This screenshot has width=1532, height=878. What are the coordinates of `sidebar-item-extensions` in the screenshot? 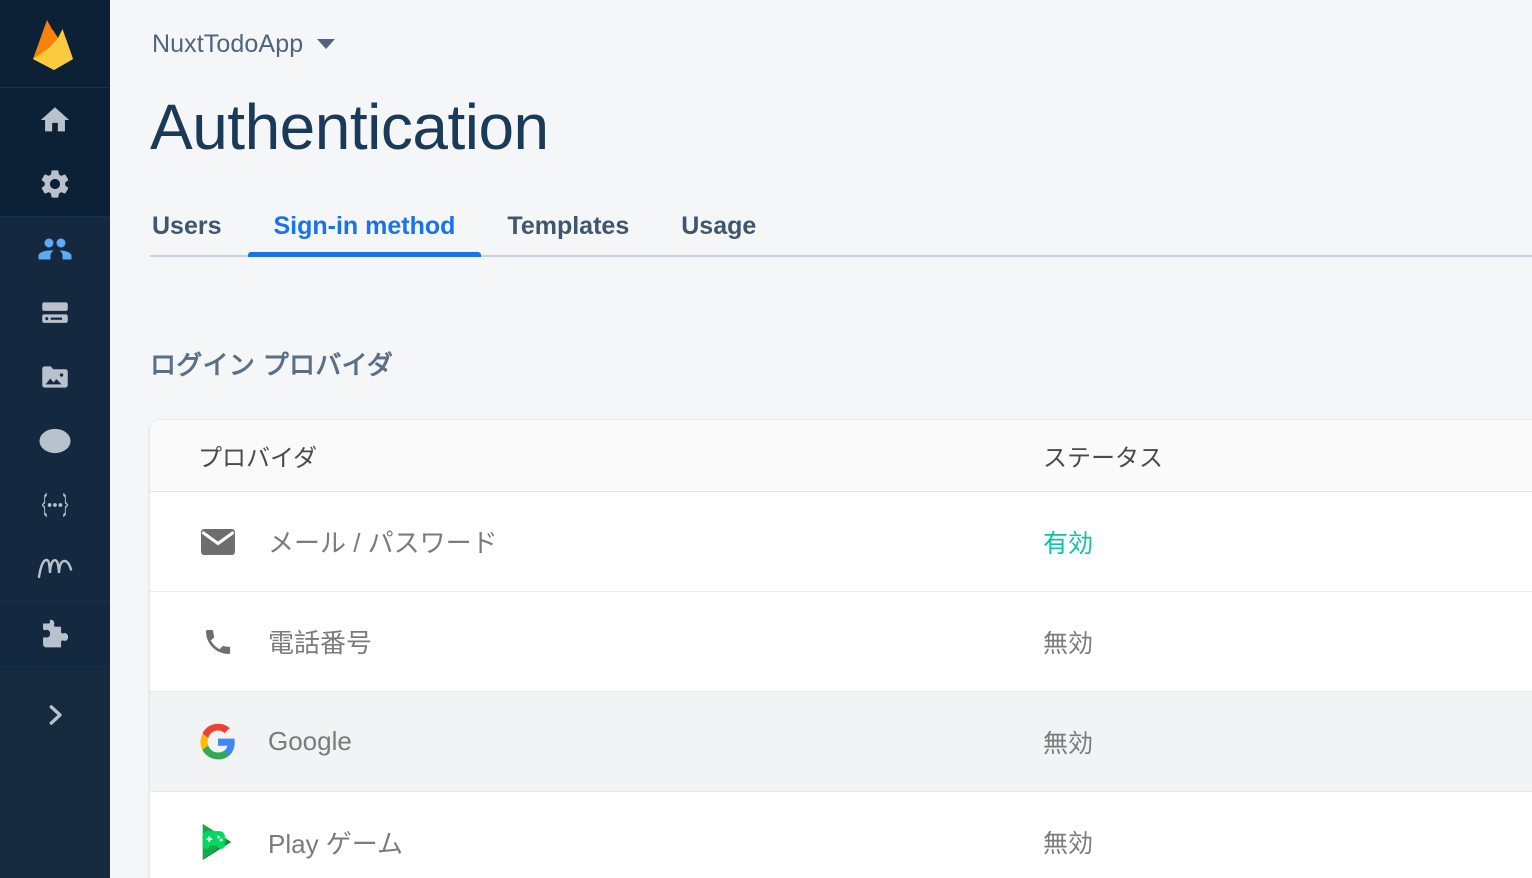 It's located at (55, 634).